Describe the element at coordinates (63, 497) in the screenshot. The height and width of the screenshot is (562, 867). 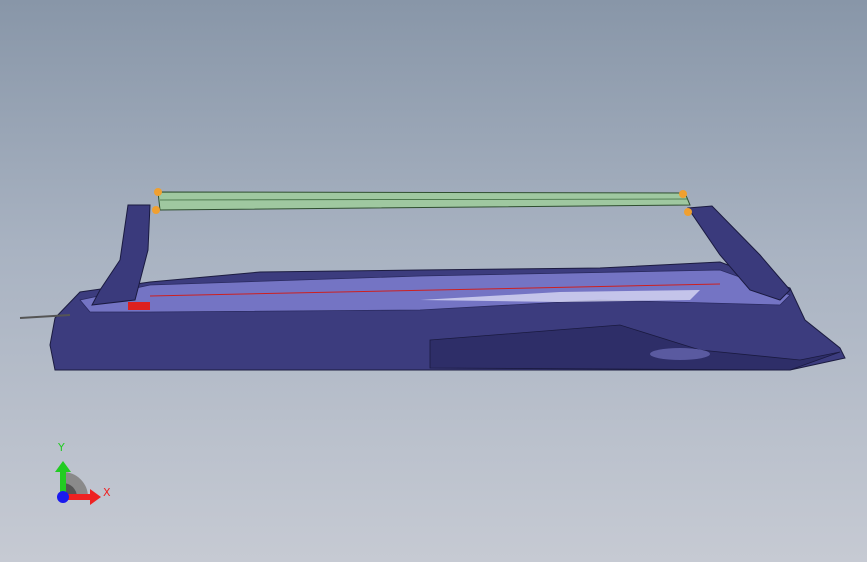
I see `z-axis-origin` at that location.